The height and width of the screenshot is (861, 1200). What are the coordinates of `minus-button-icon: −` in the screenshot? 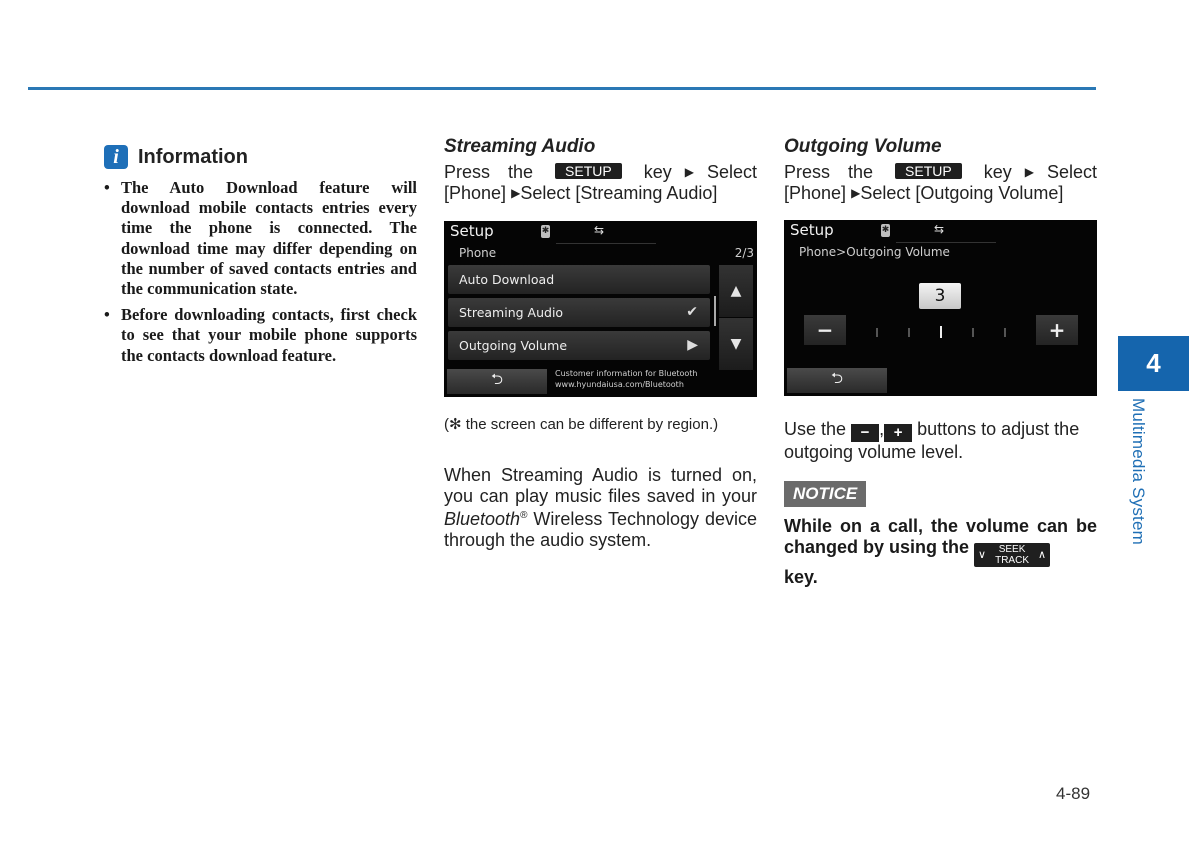 It's located at (865, 433).